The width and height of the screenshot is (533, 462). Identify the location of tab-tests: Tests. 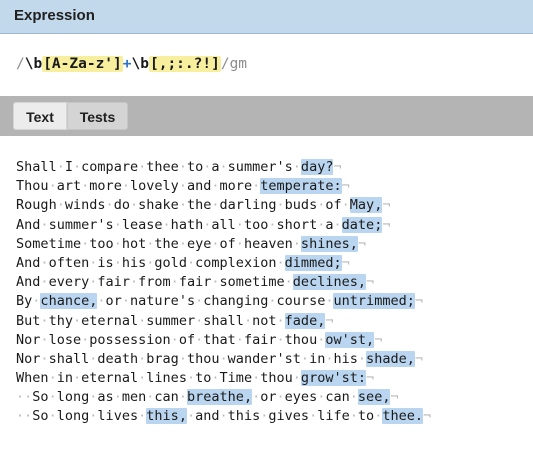
(97, 116).